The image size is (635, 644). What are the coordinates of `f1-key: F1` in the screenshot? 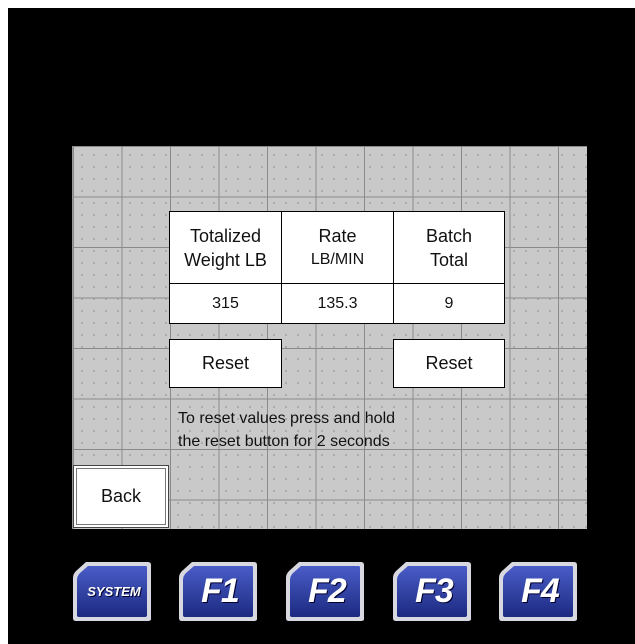 It's located at (218, 591).